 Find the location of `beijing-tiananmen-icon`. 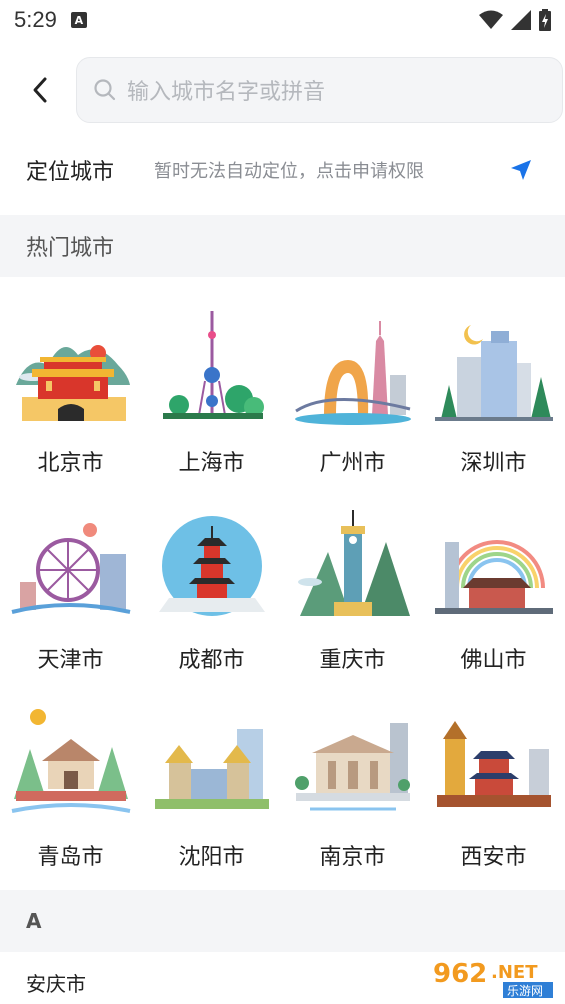

beijing-tiananmen-icon is located at coordinates (72, 383).